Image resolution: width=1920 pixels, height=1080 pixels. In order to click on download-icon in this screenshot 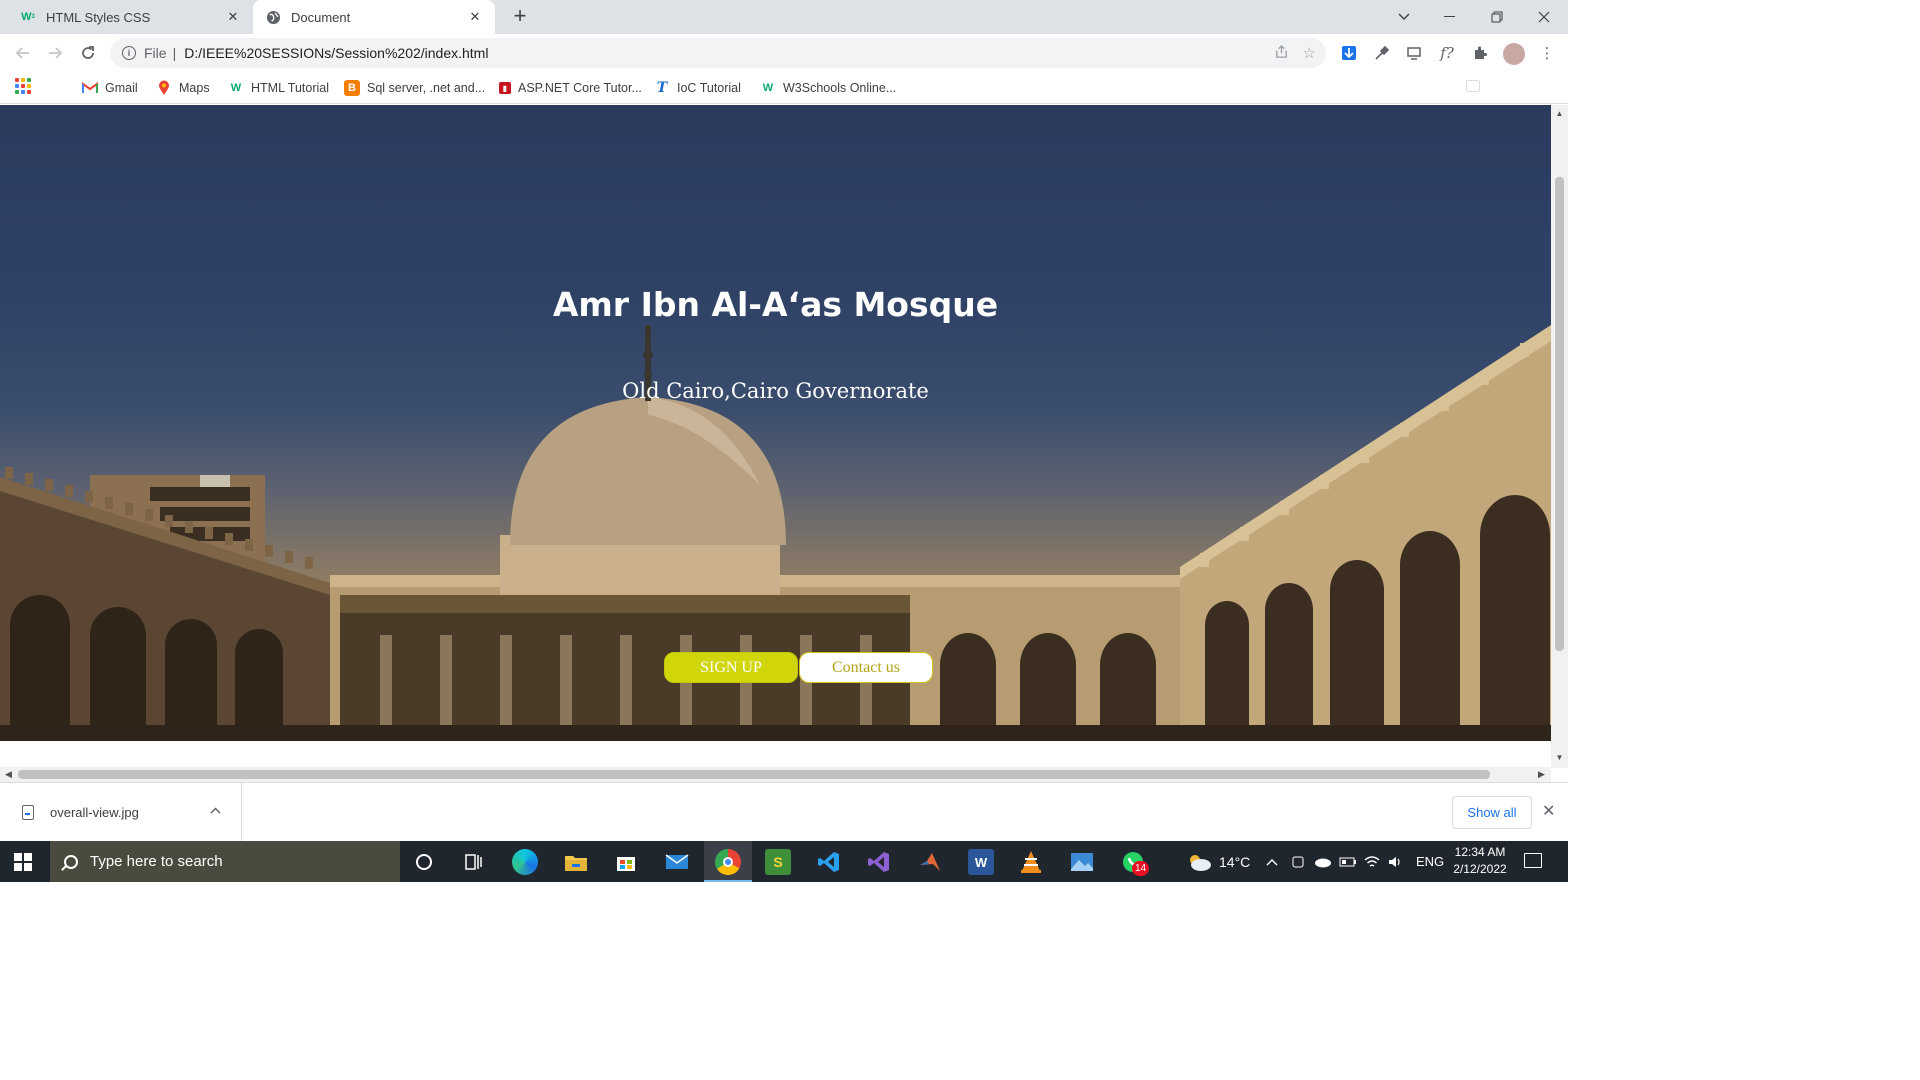, I will do `click(1349, 53)`.